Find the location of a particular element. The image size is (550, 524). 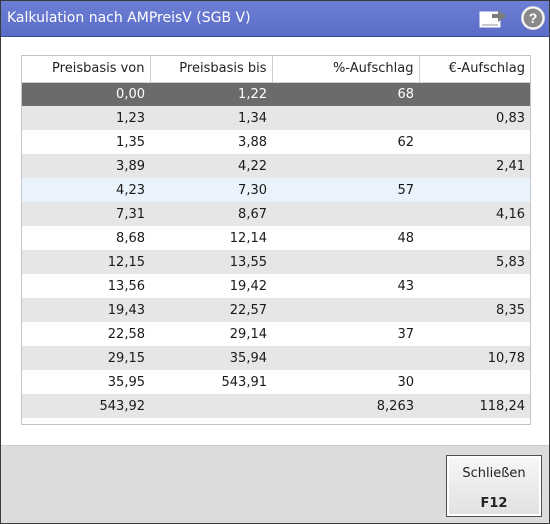

table-row: 7,31 8,67 4,16 is located at coordinates (276, 214).